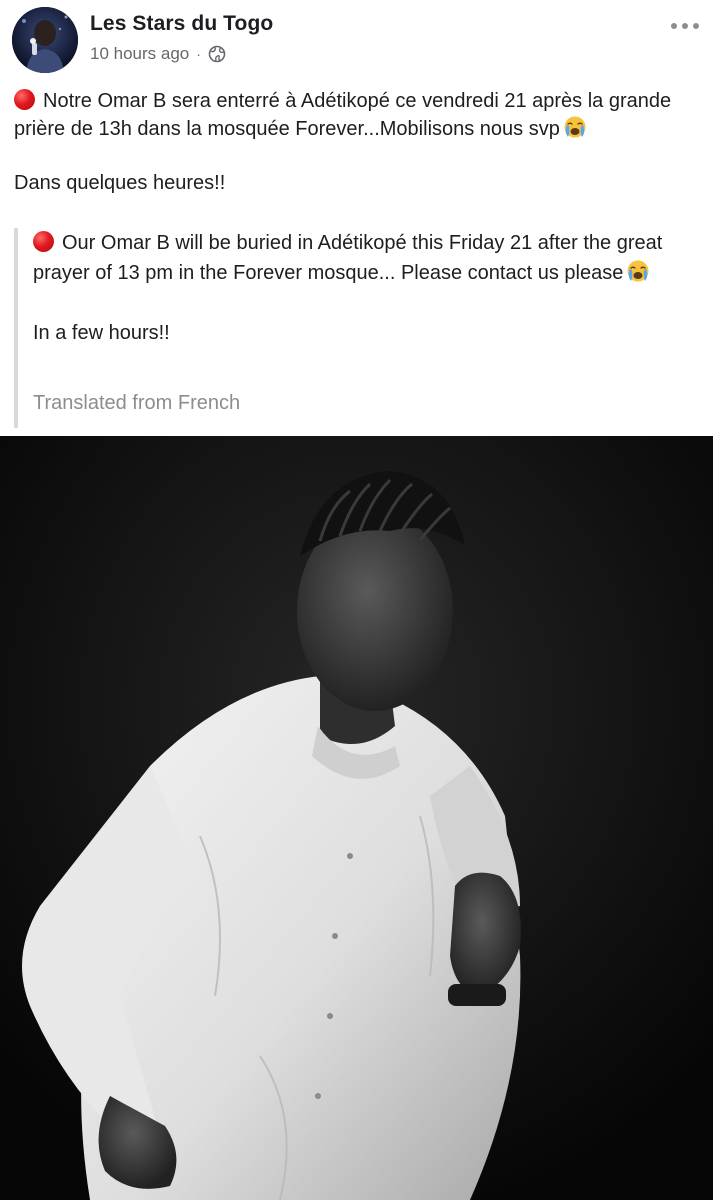 The height and width of the screenshot is (1200, 713). I want to click on more-options-icon, so click(685, 26).